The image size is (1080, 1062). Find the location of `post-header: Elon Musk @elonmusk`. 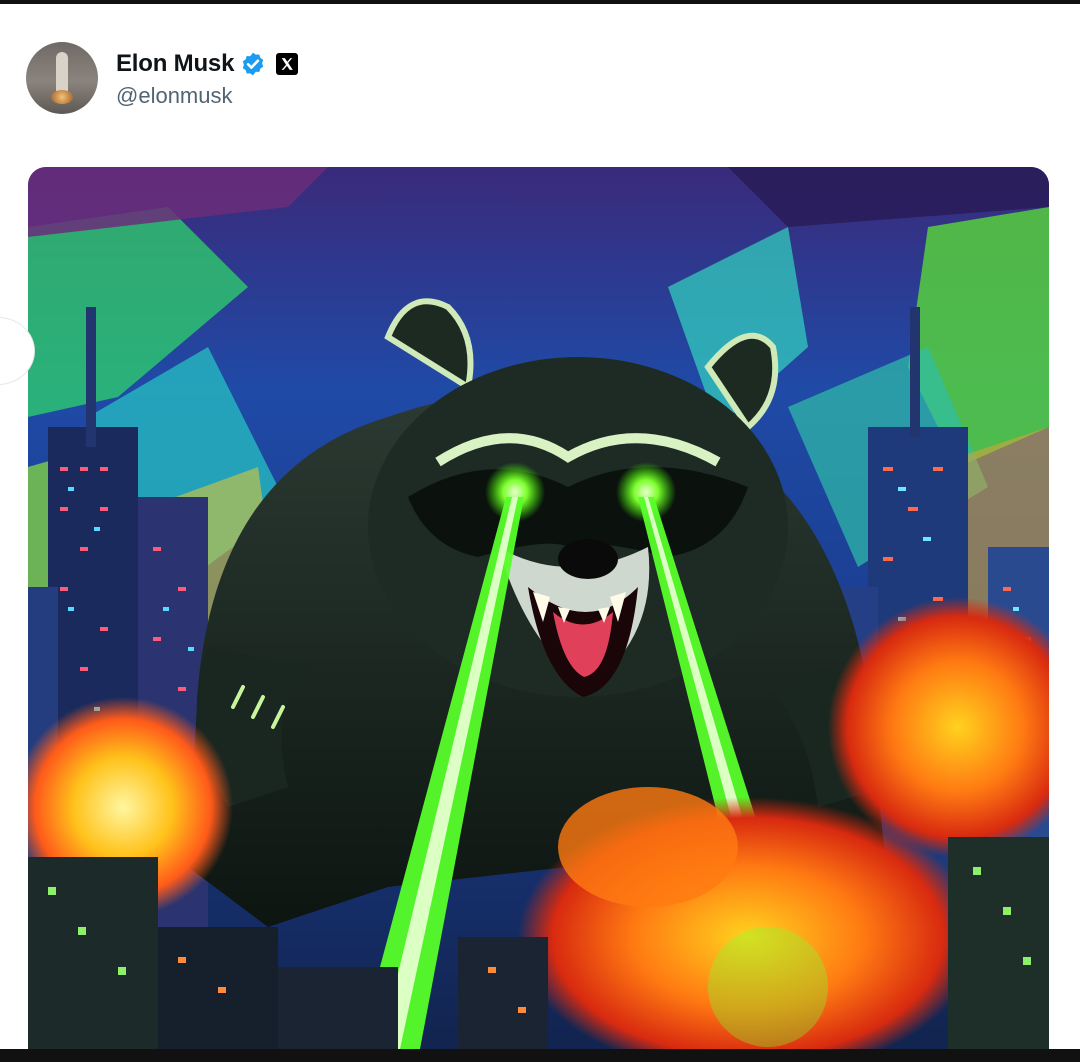

post-header: Elon Musk @elonmusk is located at coordinates (162, 78).